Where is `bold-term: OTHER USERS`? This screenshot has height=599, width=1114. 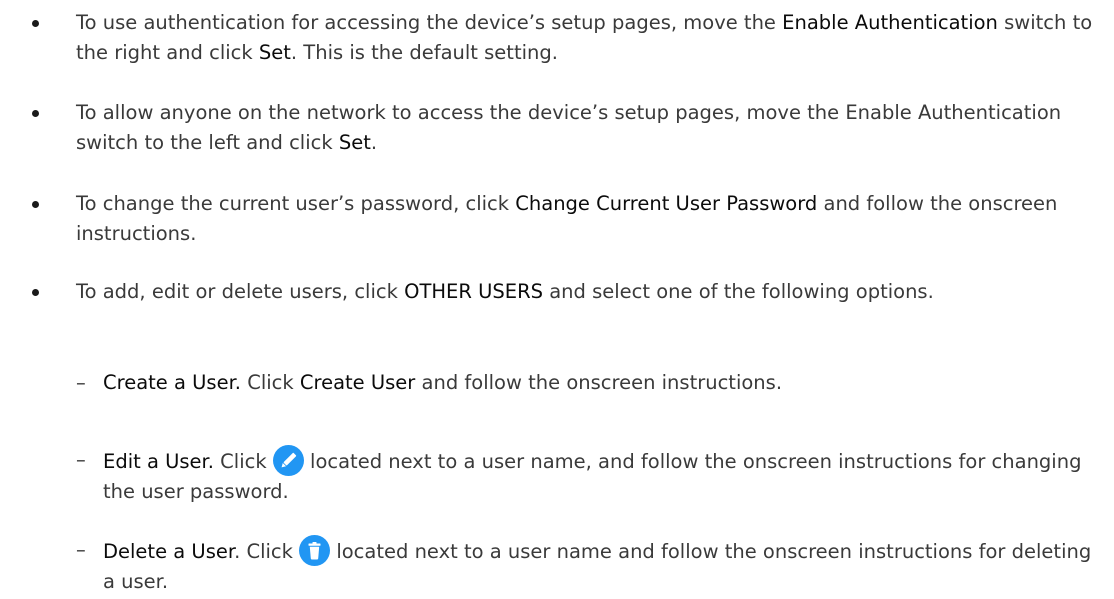 bold-term: OTHER USERS is located at coordinates (473, 291).